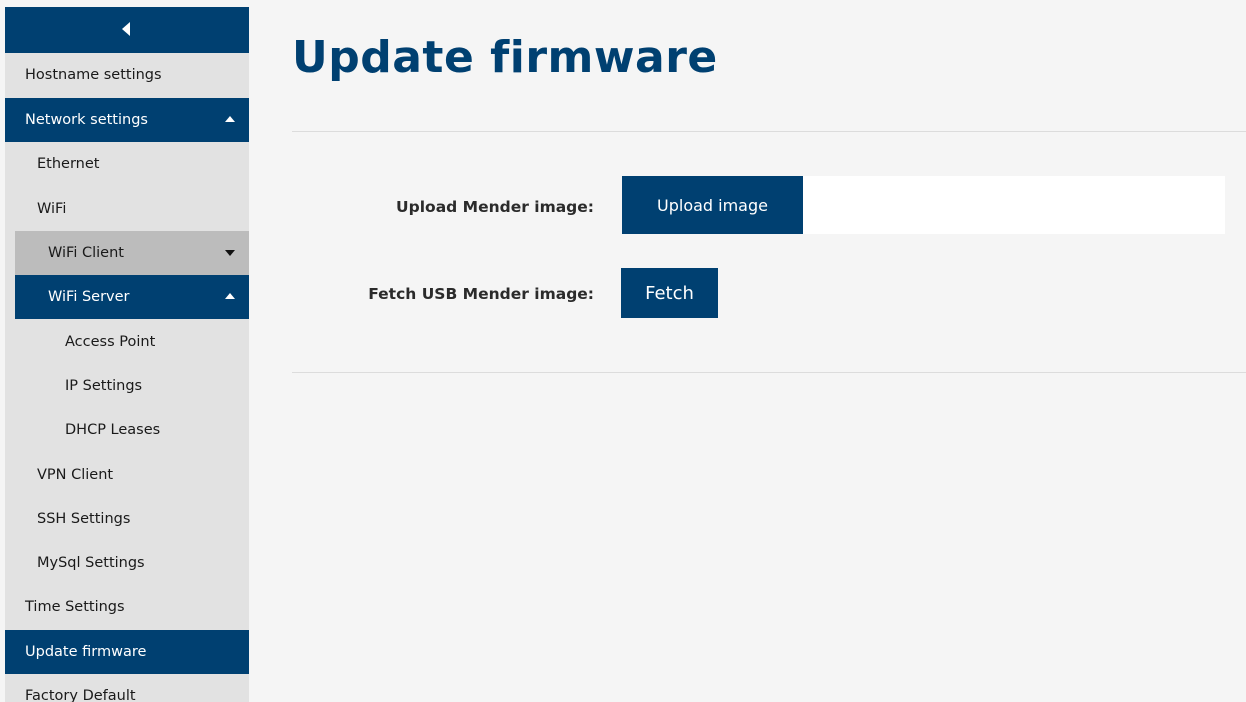  Describe the element at coordinates (86, 120) in the screenshot. I see `sidebar-item-label: Network settings` at that location.